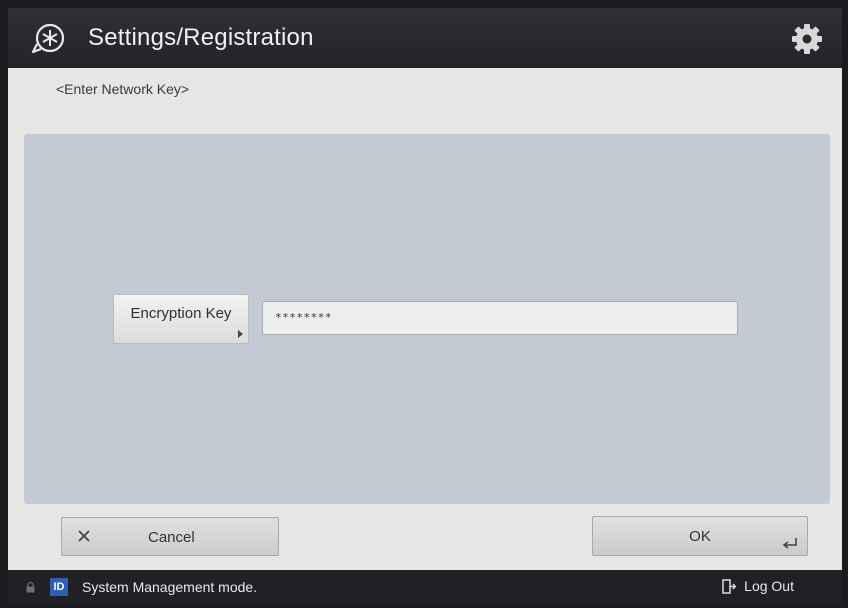 The width and height of the screenshot is (848, 608). I want to click on close-icon, so click(84, 536).